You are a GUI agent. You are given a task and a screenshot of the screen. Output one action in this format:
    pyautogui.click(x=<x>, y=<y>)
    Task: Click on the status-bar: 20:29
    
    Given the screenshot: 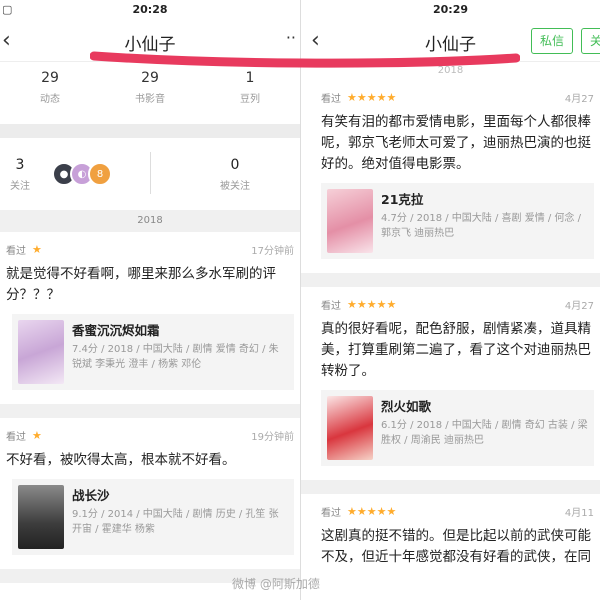 What is the action you would take?
    pyautogui.click(x=450, y=10)
    